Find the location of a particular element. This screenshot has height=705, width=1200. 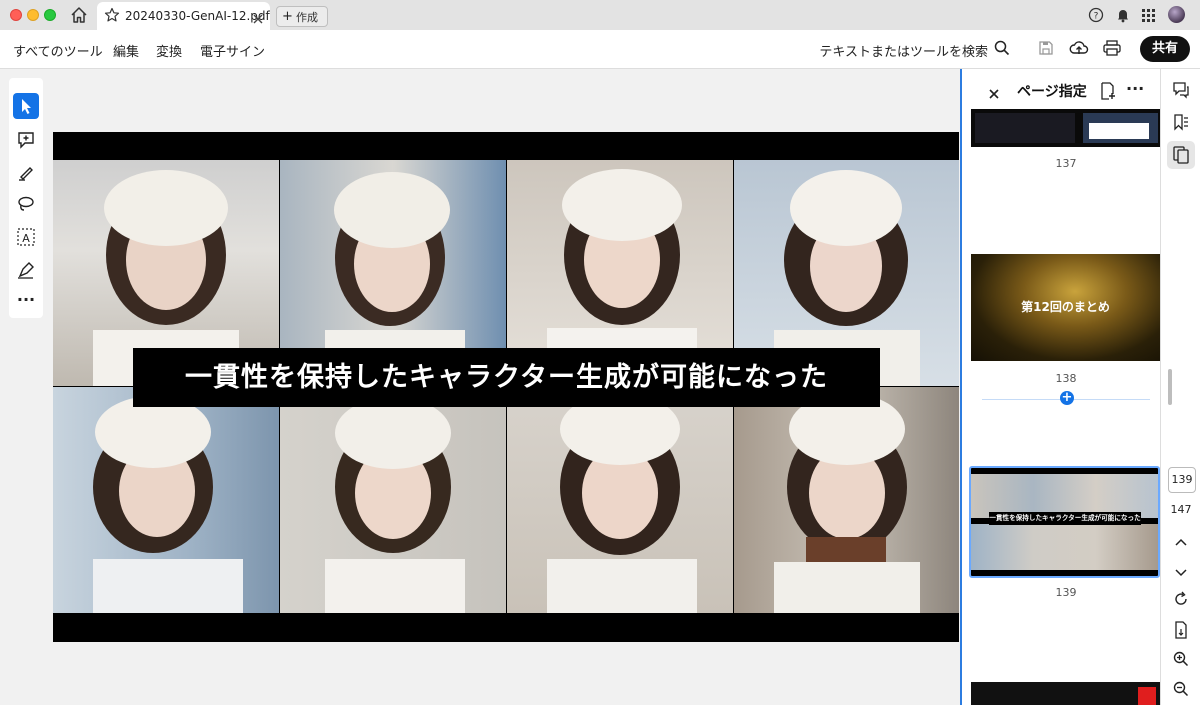

sign-tool-button is located at coordinates (26, 270).